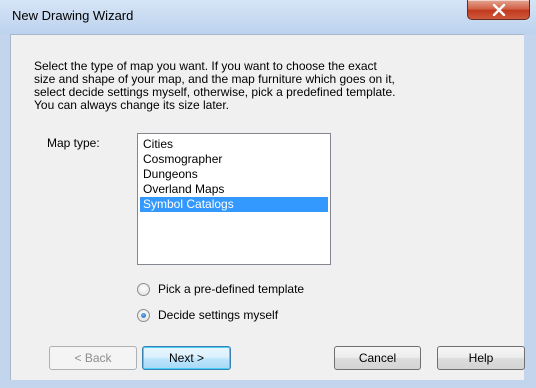  What do you see at coordinates (143, 315) in the screenshot?
I see `custom-settings-radio` at bounding box center [143, 315].